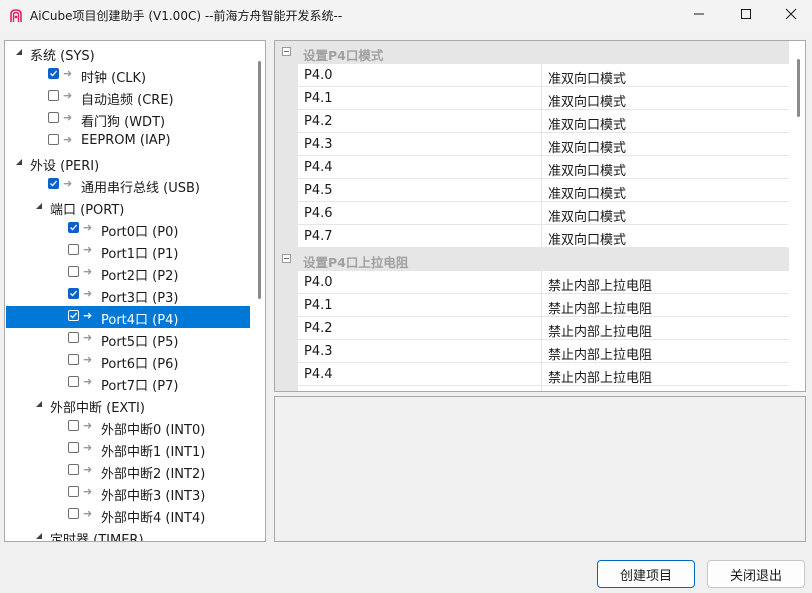 The height and width of the screenshot is (593, 812). What do you see at coordinates (128, 97) in the screenshot?
I see `tree-item: ➜ 自动追频 (CRE)` at bounding box center [128, 97].